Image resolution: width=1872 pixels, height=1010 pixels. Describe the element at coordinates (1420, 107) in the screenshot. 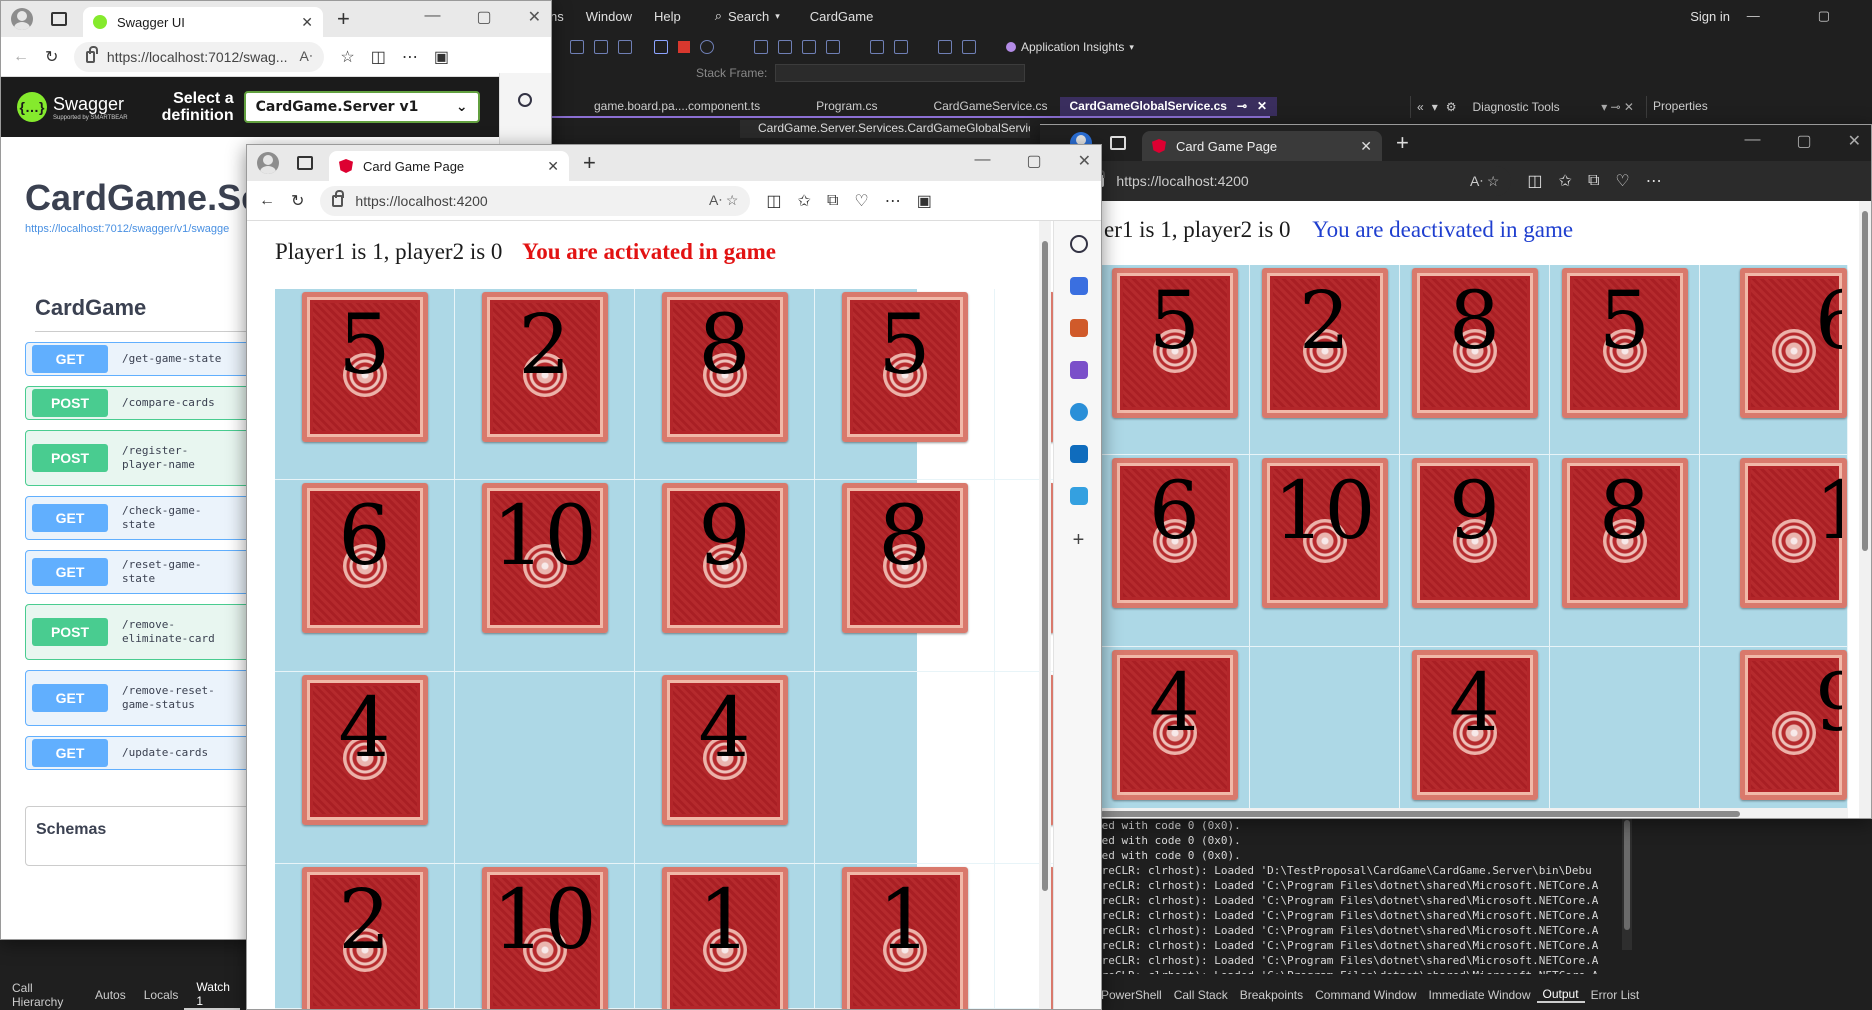

I see `chevron-left-icon: «` at that location.